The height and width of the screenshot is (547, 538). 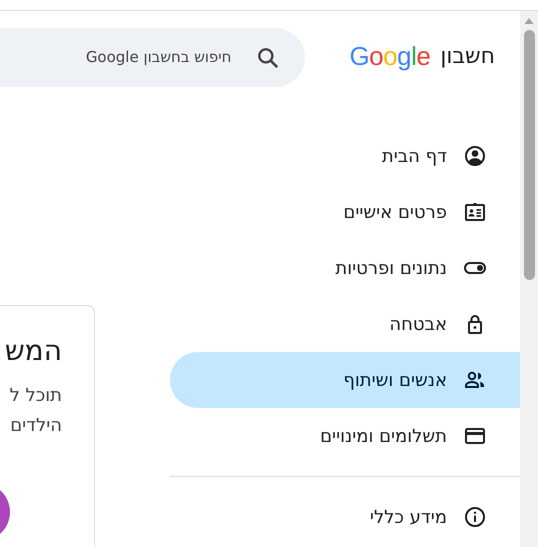 What do you see at coordinates (153, 57) in the screenshot?
I see `search-field: חיפוש בחשבון Google` at bounding box center [153, 57].